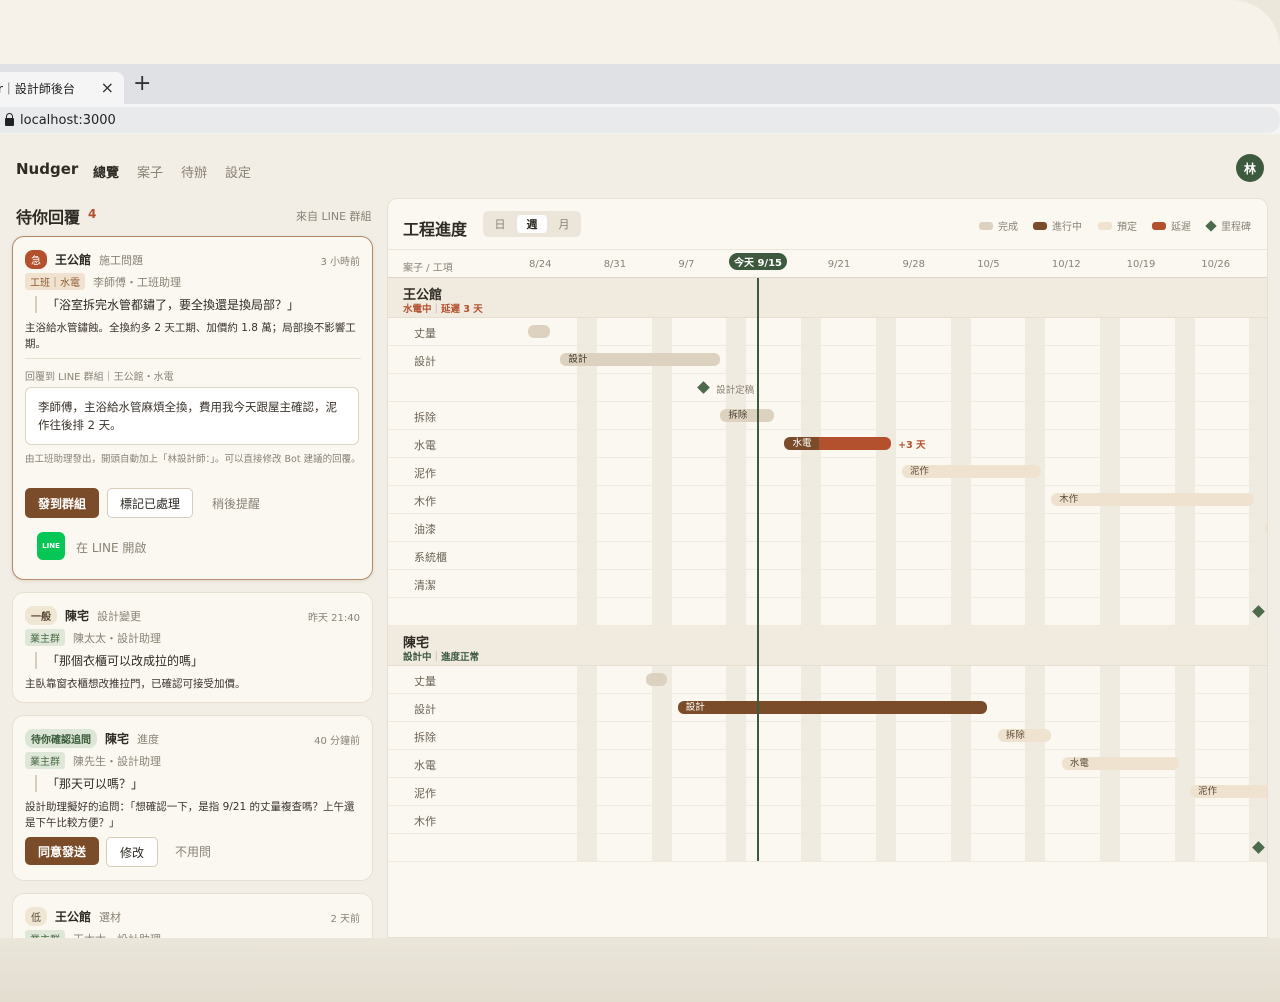 The height and width of the screenshot is (1002, 1280). I want to click on new-tab-plus-icon: +, so click(142, 84).